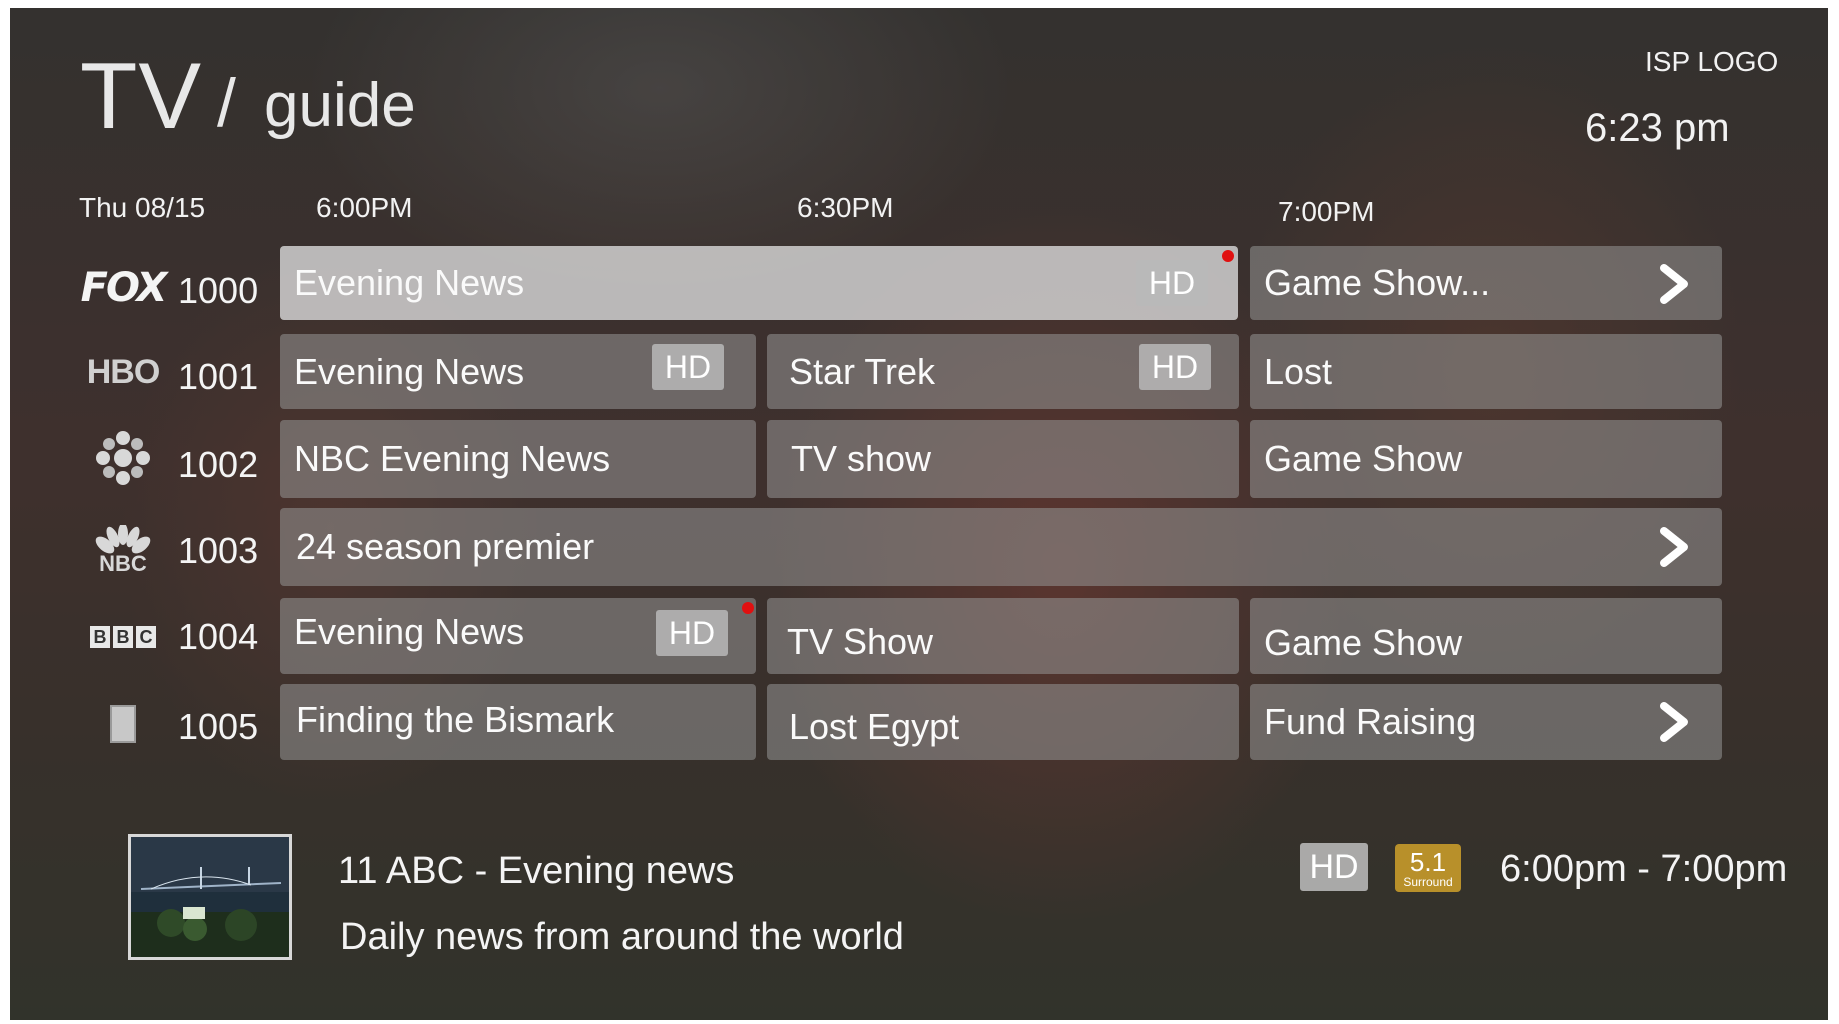 The height and width of the screenshot is (1024, 1839). Describe the element at coordinates (1486, 371) in the screenshot. I see `program-cell: Lost` at that location.